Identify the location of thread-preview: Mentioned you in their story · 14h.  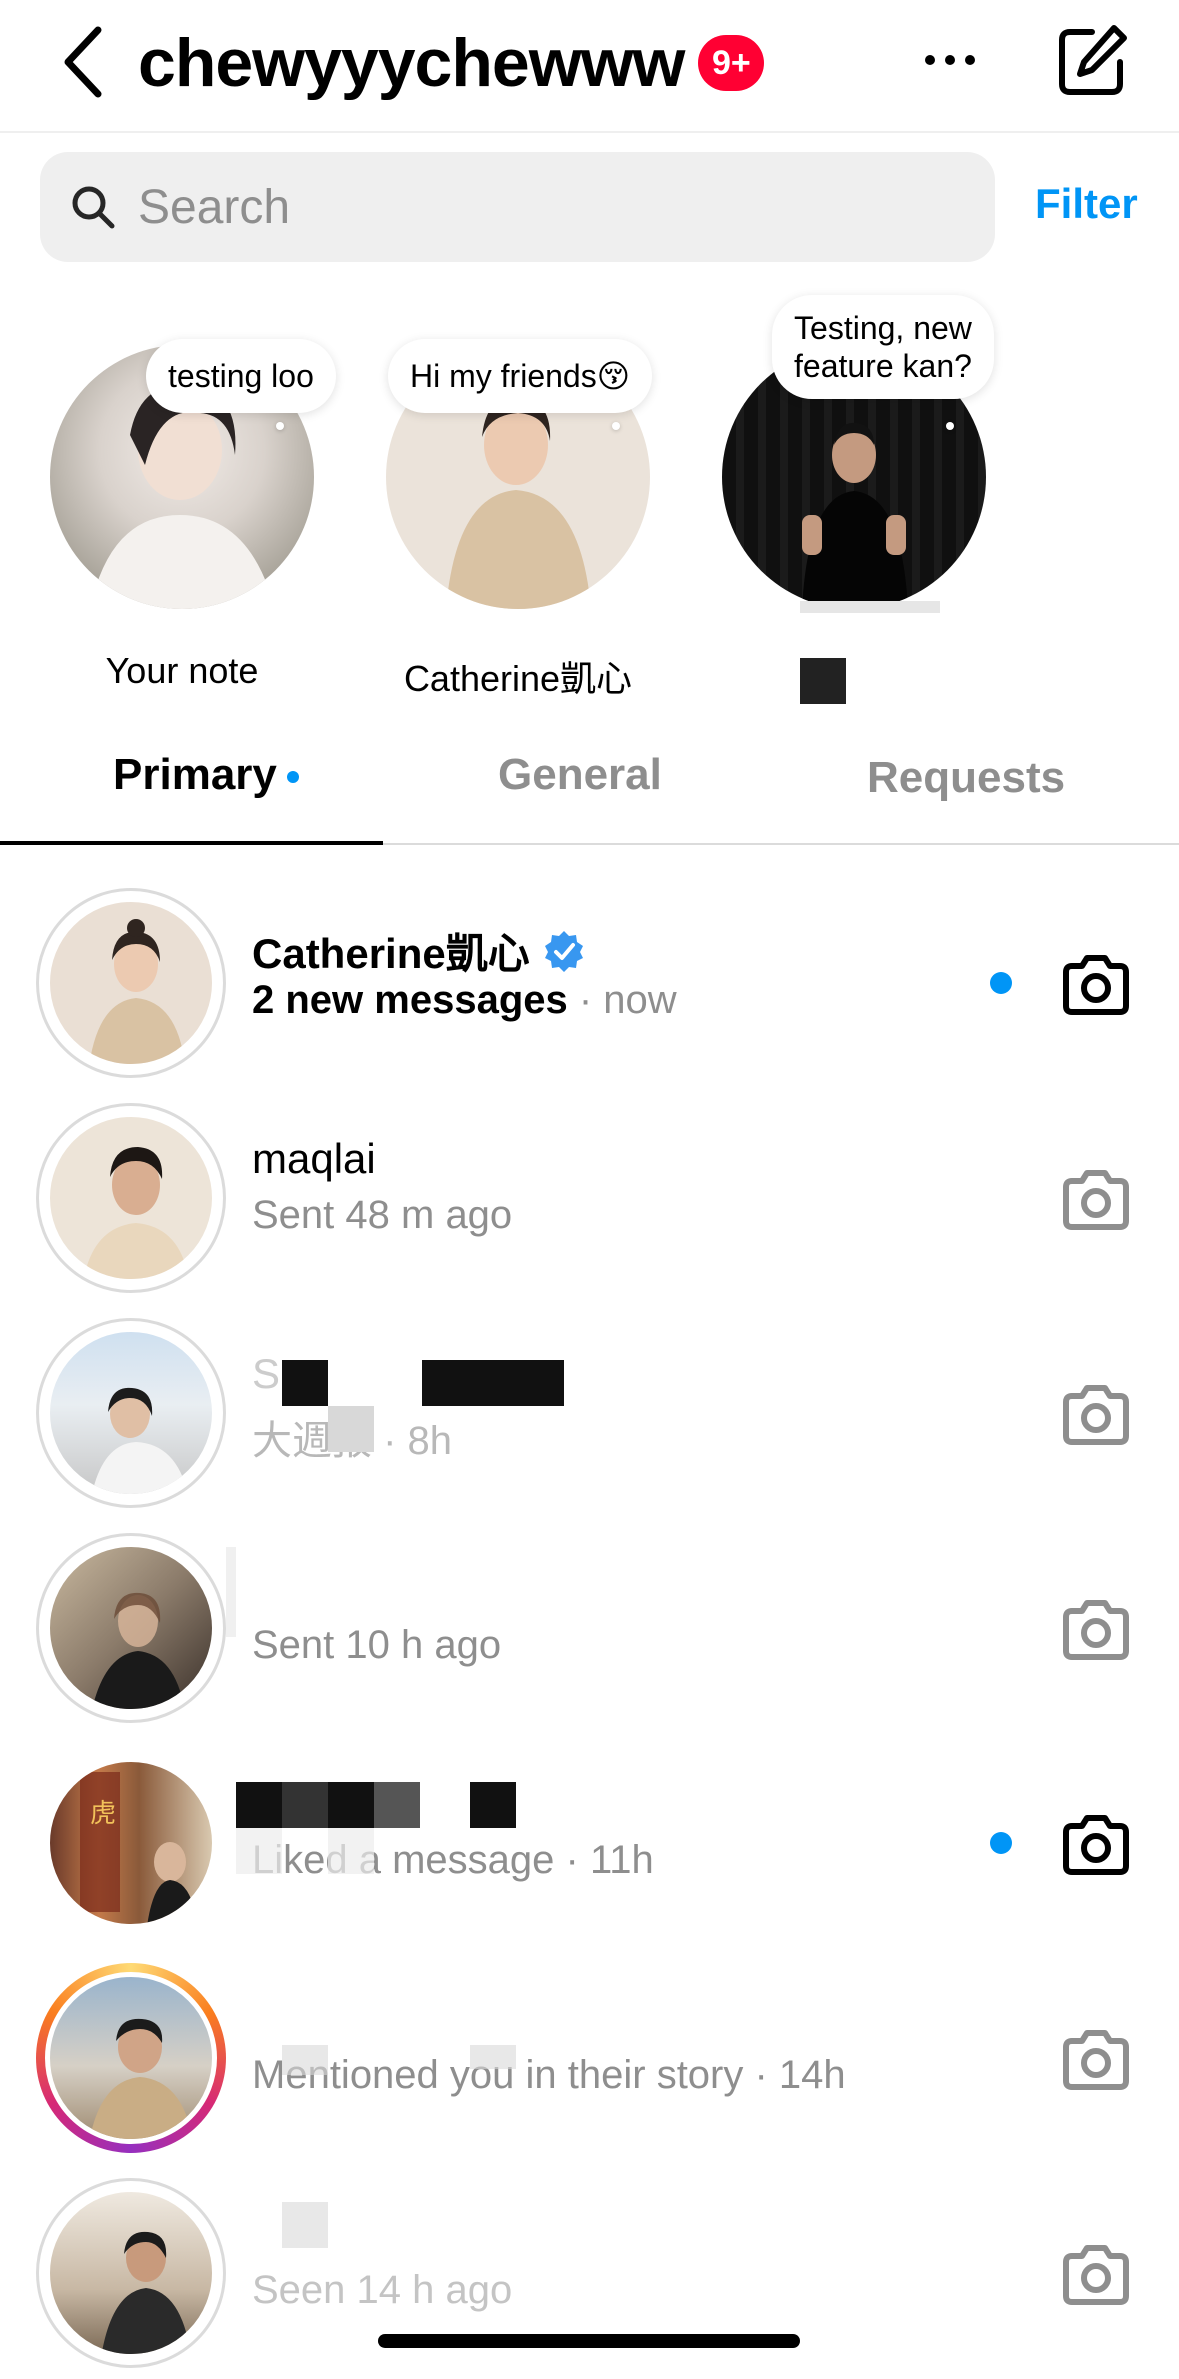
(549, 2075).